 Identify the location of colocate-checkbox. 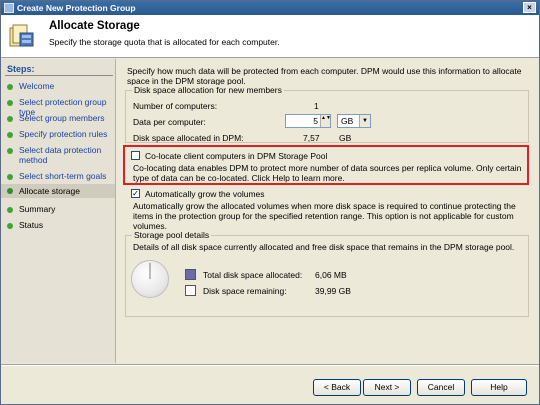
(135, 155).